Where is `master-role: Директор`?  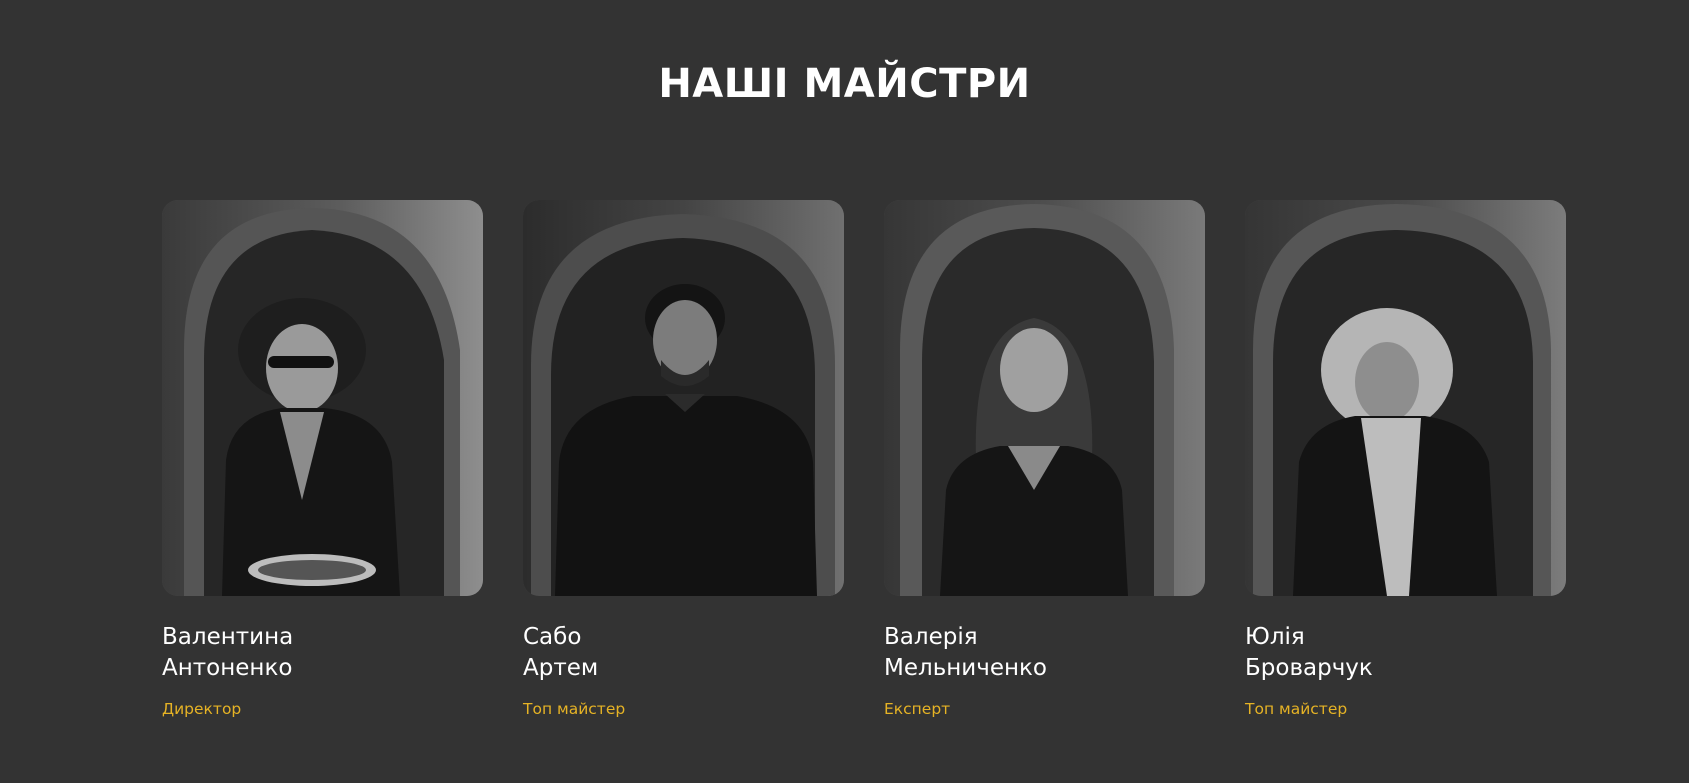 master-role: Директор is located at coordinates (202, 709).